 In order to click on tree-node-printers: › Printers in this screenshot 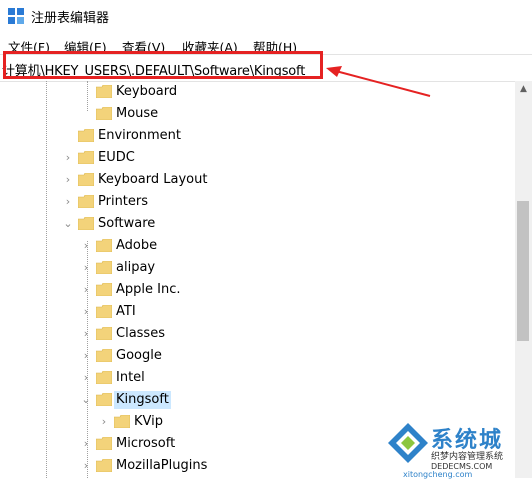, I will do `click(257, 202)`.